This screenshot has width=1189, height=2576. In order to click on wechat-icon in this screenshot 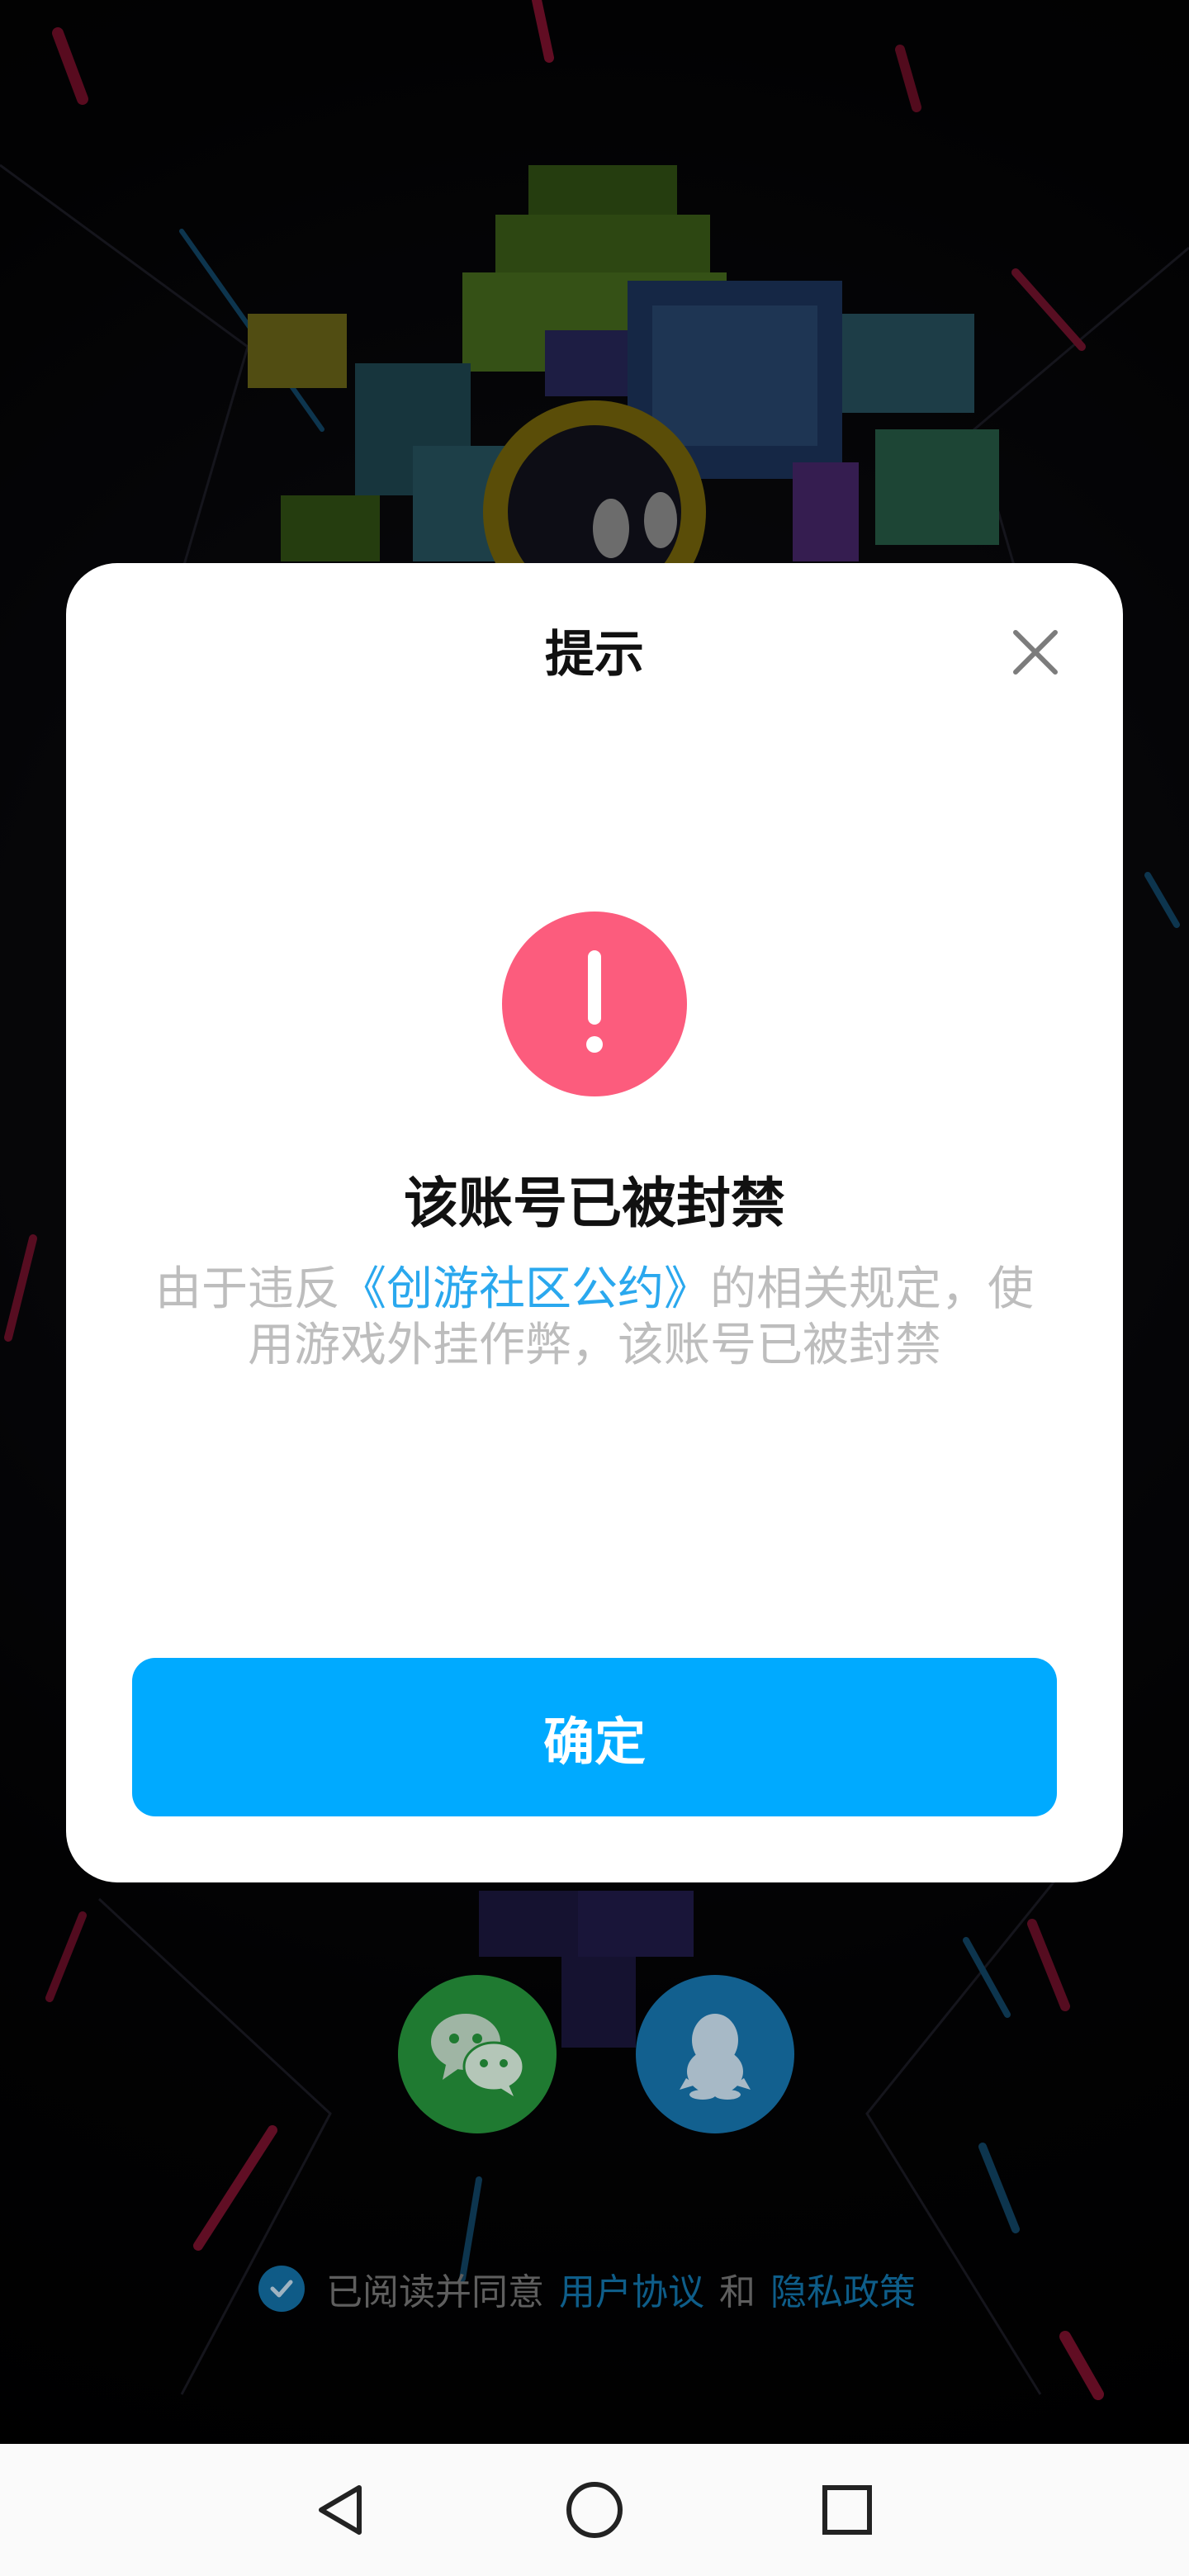, I will do `click(478, 2055)`.